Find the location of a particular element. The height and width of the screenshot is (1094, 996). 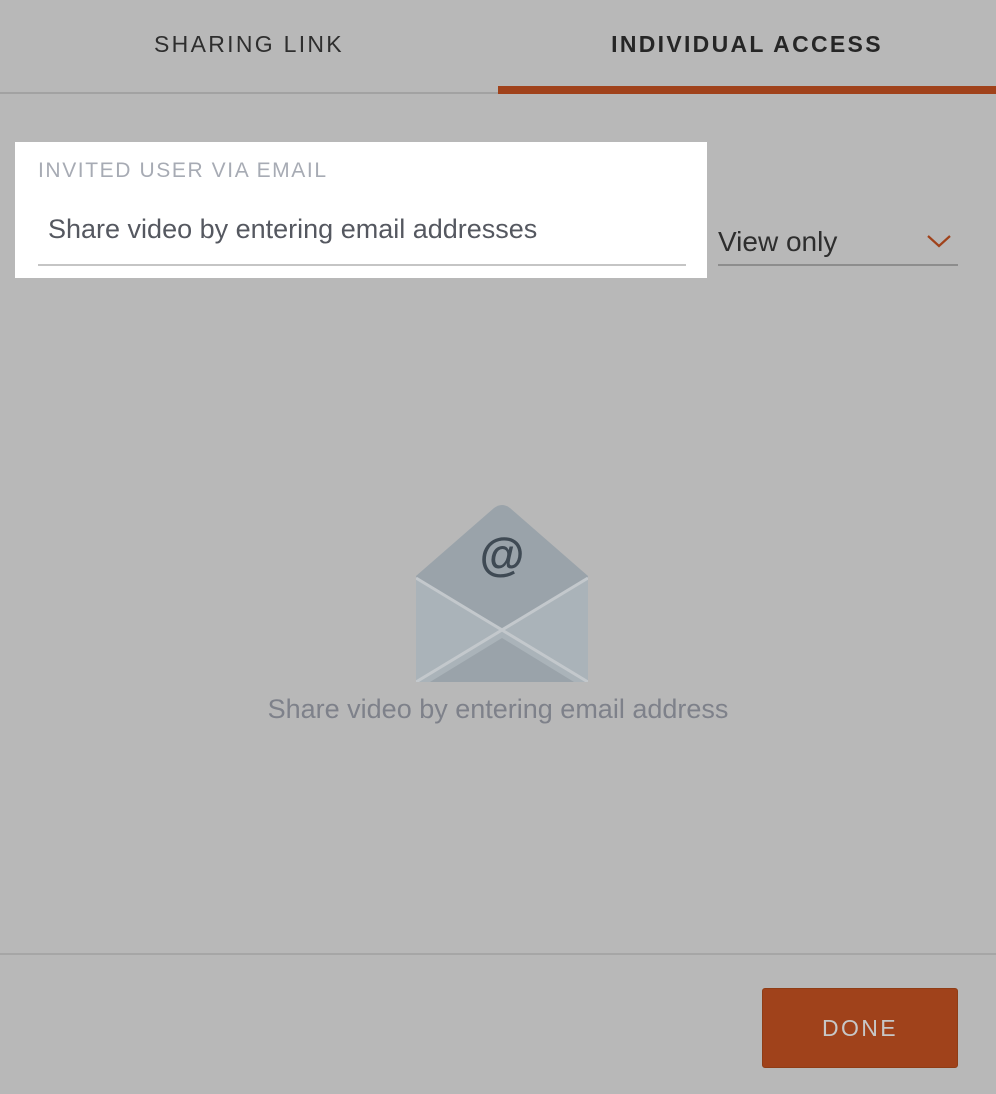

invite-field-label: INVITED USER VIA EMAIL is located at coordinates (183, 170).